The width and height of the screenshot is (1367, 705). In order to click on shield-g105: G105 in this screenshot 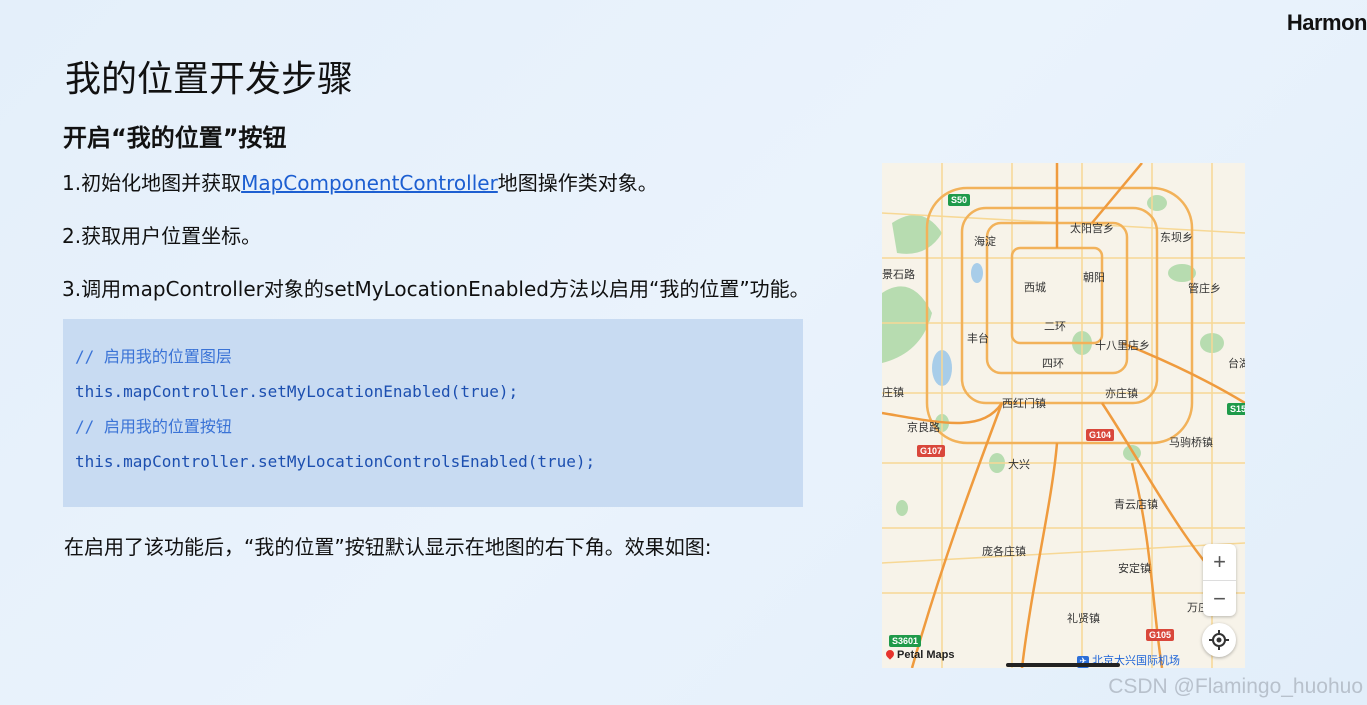, I will do `click(1160, 635)`.